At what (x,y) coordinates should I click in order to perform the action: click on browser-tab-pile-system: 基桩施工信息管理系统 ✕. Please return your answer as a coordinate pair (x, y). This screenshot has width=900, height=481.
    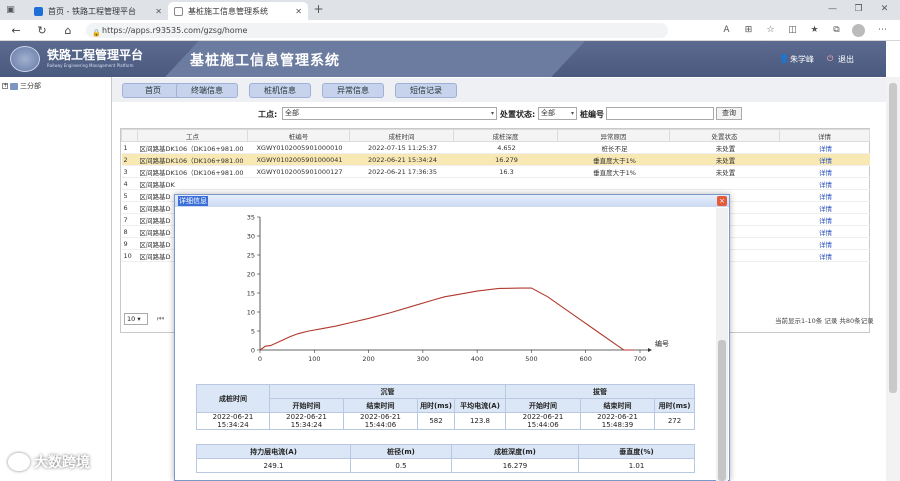
    Looking at the image, I should click on (238, 11).